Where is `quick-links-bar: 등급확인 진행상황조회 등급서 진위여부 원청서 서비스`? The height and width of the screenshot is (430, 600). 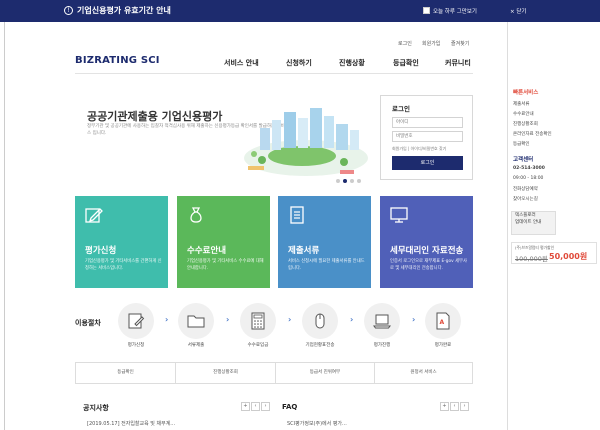 quick-links-bar: 등급확인 진행상황조회 등급서 진위여부 원청서 서비스 is located at coordinates (274, 373).